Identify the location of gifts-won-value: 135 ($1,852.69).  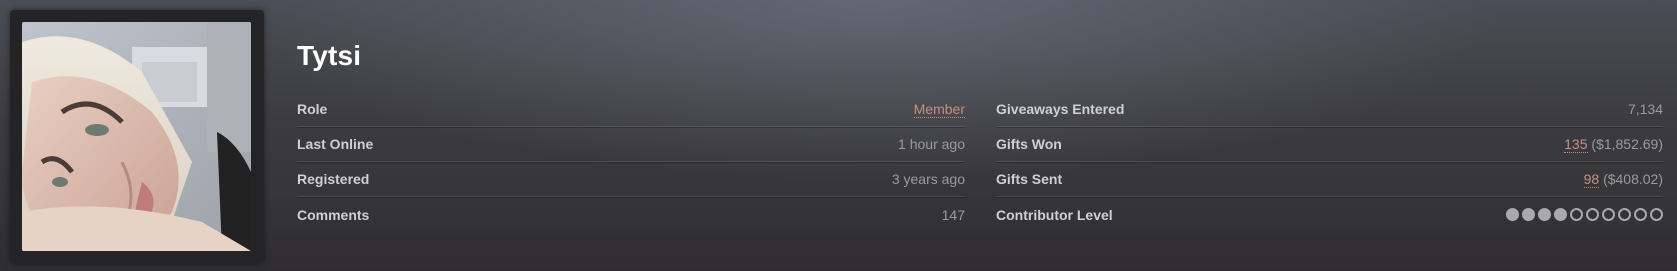
(1613, 144).